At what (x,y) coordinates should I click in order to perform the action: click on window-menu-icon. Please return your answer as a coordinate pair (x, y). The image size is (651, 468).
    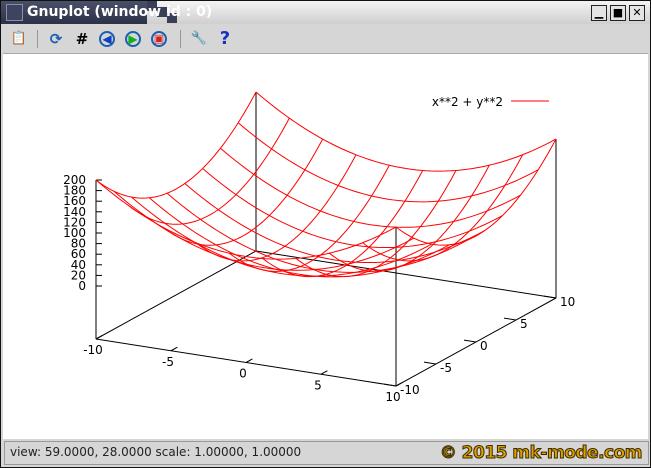
    Looking at the image, I should click on (14, 12).